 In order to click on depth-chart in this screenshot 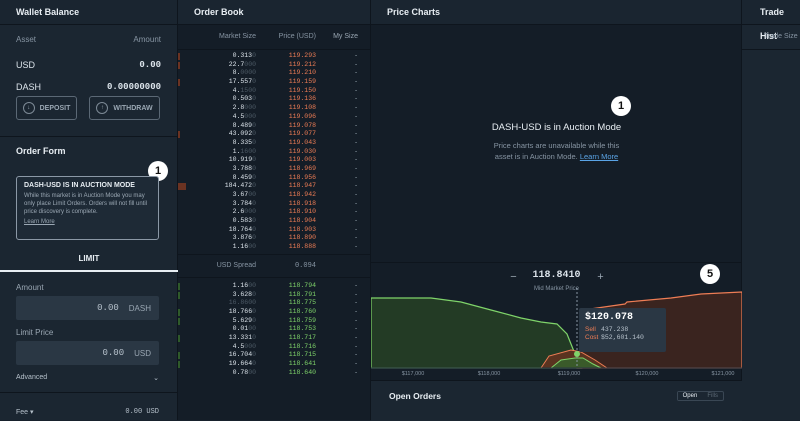, I will do `click(556, 334)`.